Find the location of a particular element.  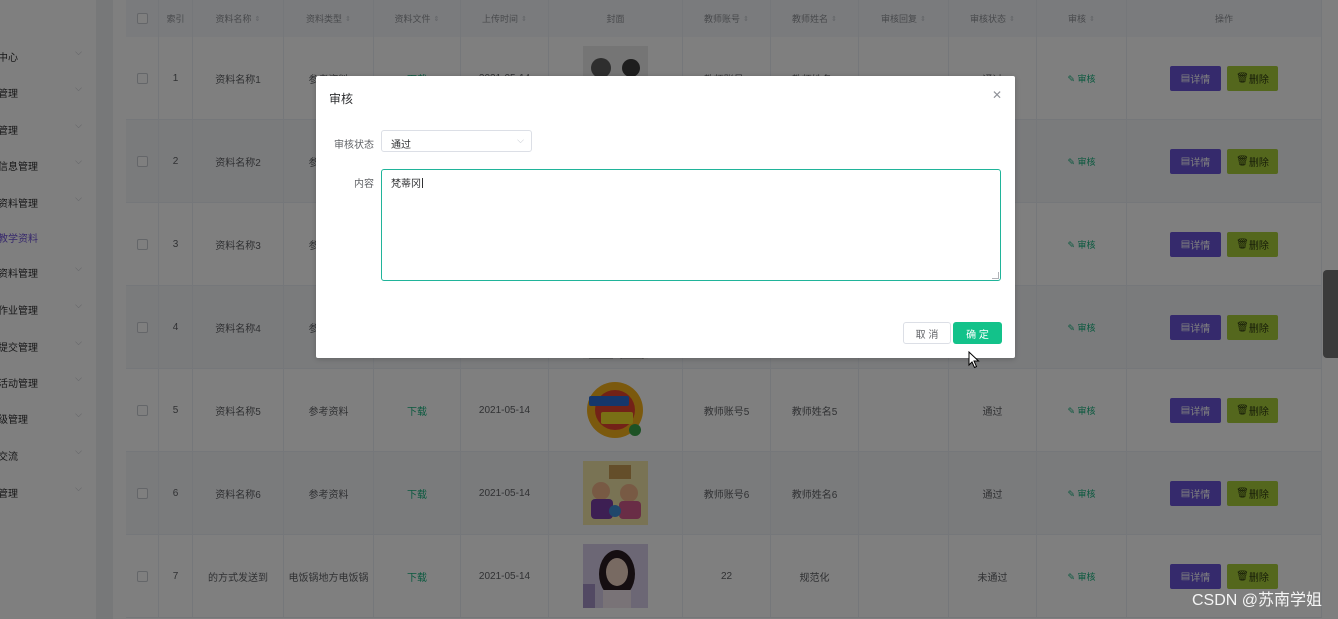

chevron-down-icon: ⌵ is located at coordinates (520, 140).